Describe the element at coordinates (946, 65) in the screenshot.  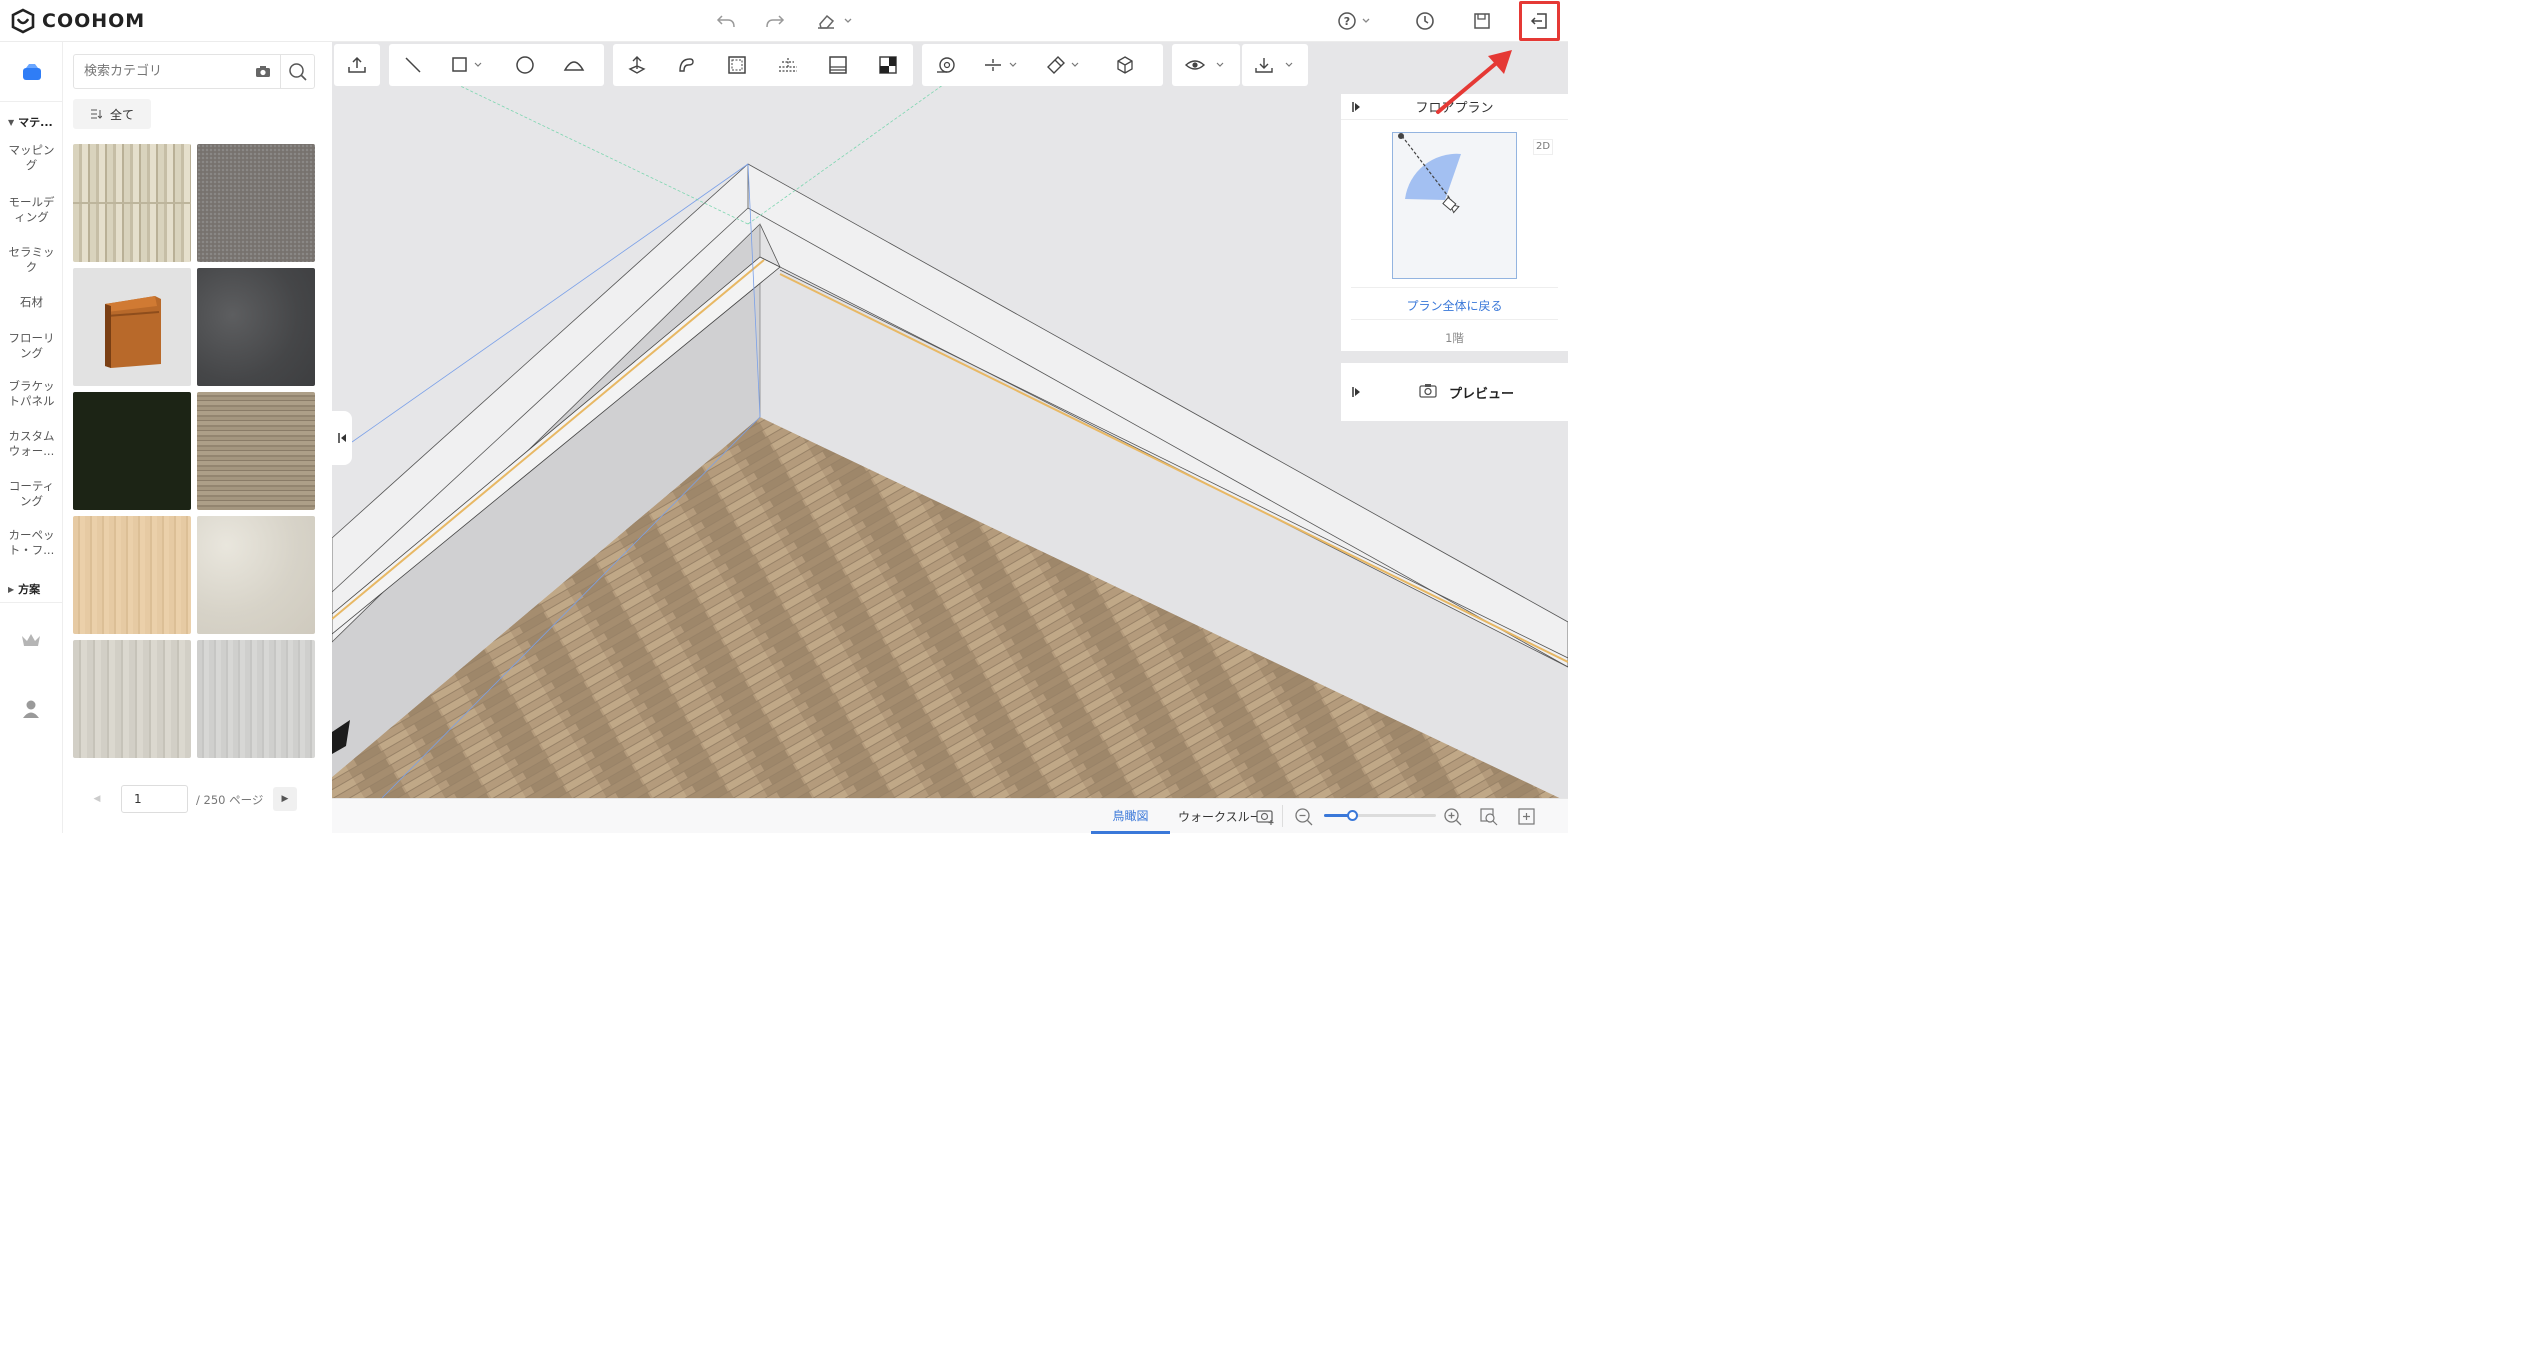
I see `tape-measure-icon` at that location.